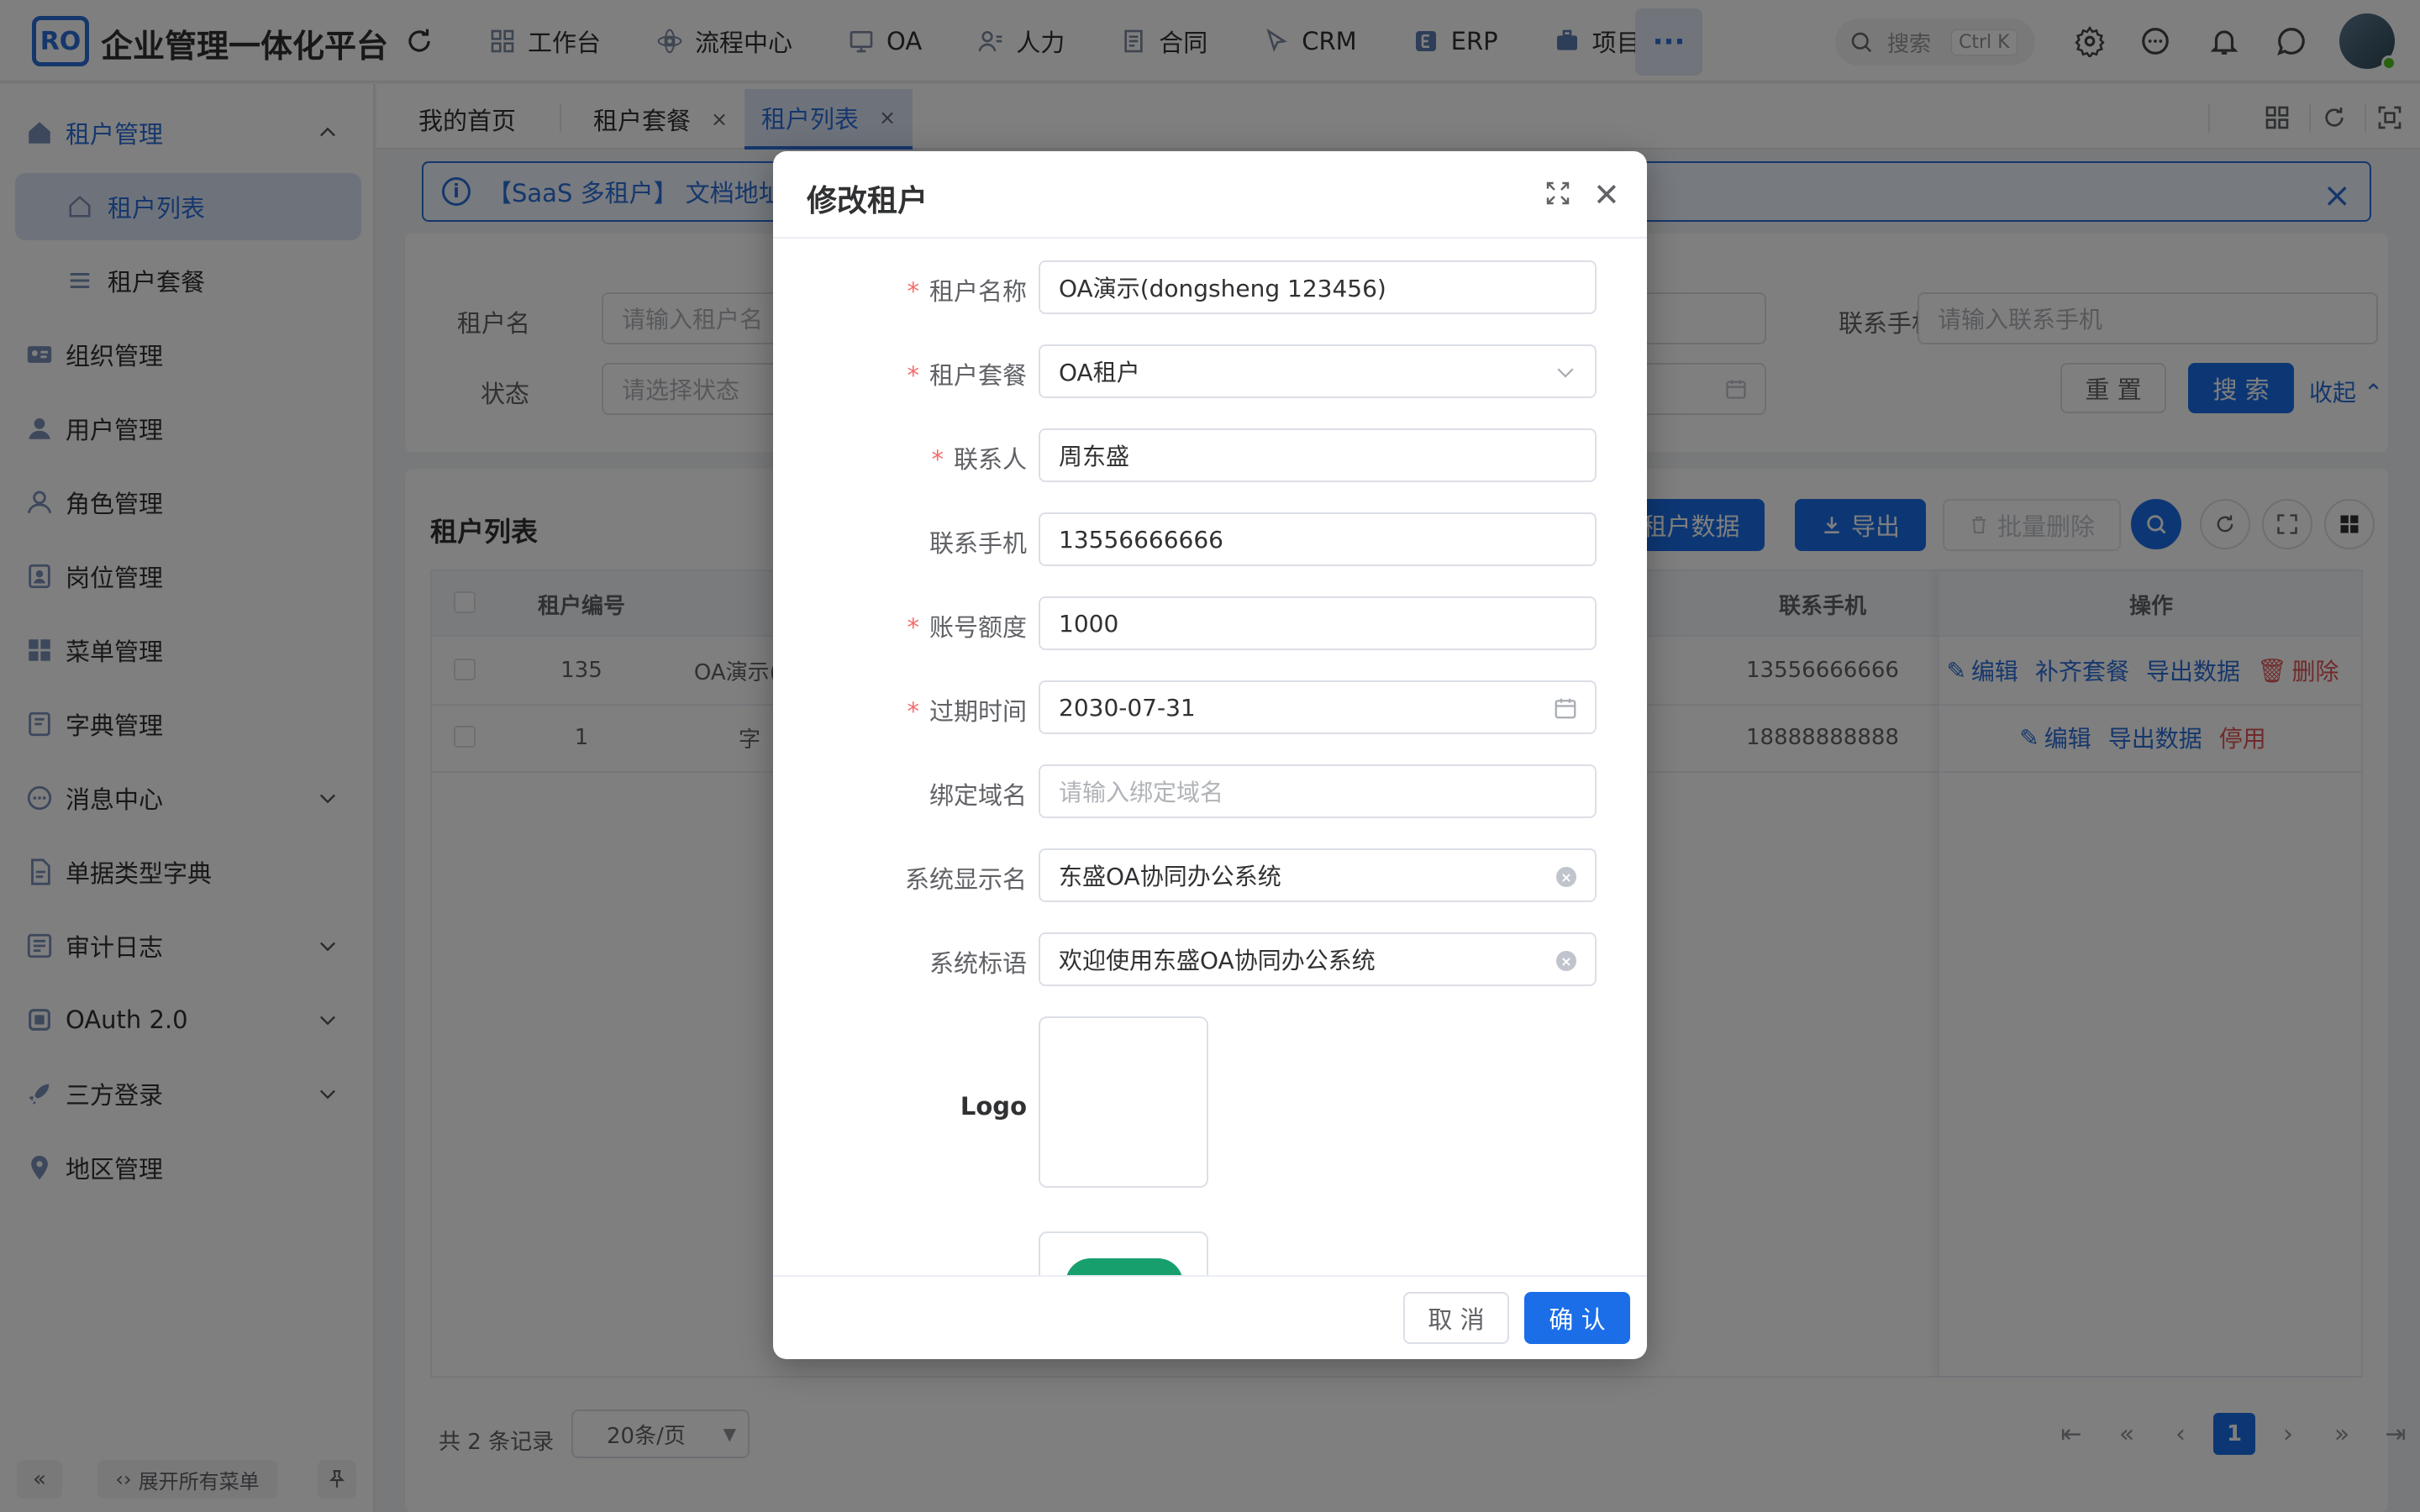  I want to click on expire-date-picker: 2030-07-31, so click(1318, 707).